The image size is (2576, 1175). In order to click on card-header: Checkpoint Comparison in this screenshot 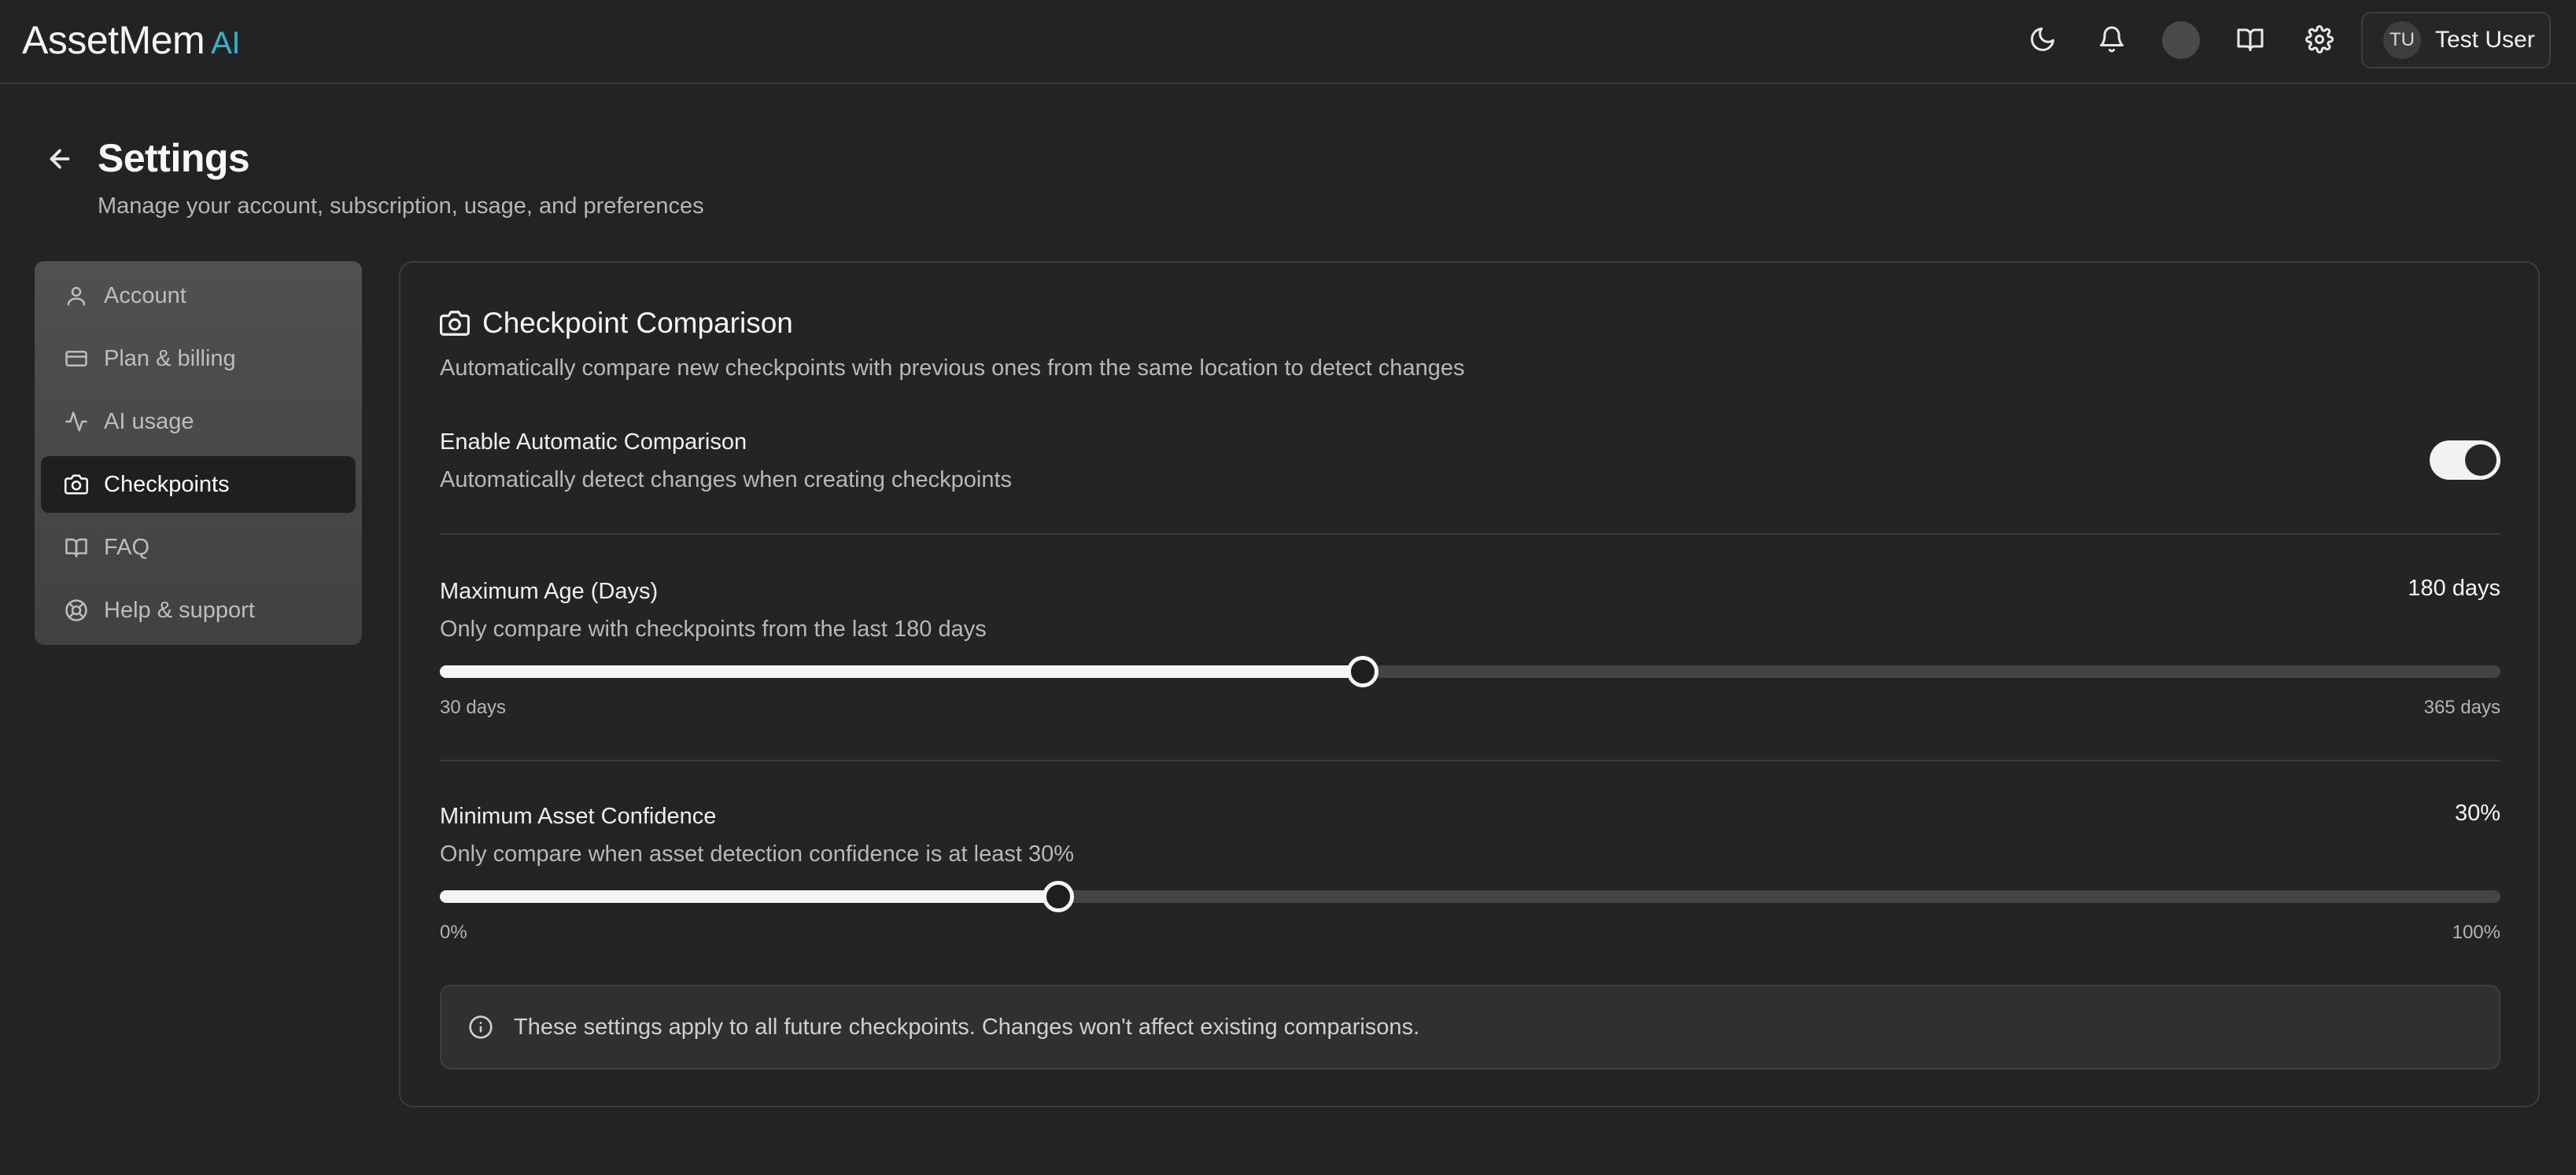, I will do `click(616, 324)`.